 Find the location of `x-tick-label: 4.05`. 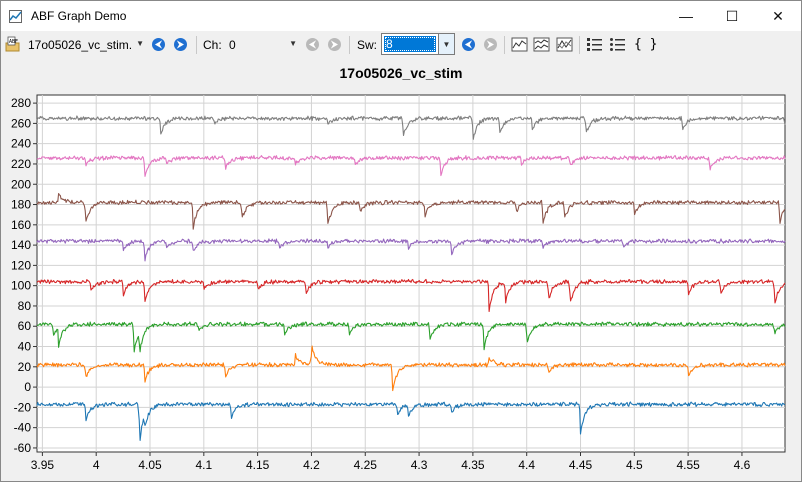

x-tick-label: 4.05 is located at coordinates (150, 465).